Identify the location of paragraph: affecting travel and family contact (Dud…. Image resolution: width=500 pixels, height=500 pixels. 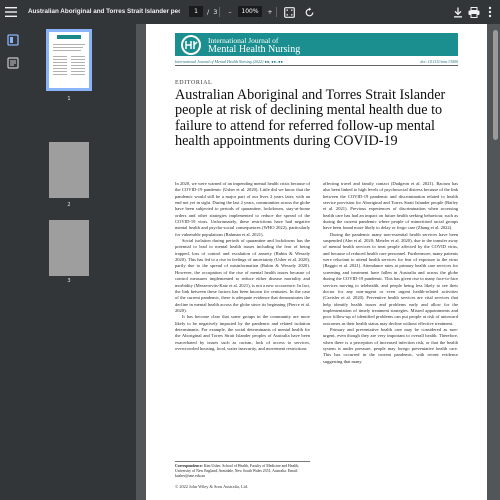
(390, 206).